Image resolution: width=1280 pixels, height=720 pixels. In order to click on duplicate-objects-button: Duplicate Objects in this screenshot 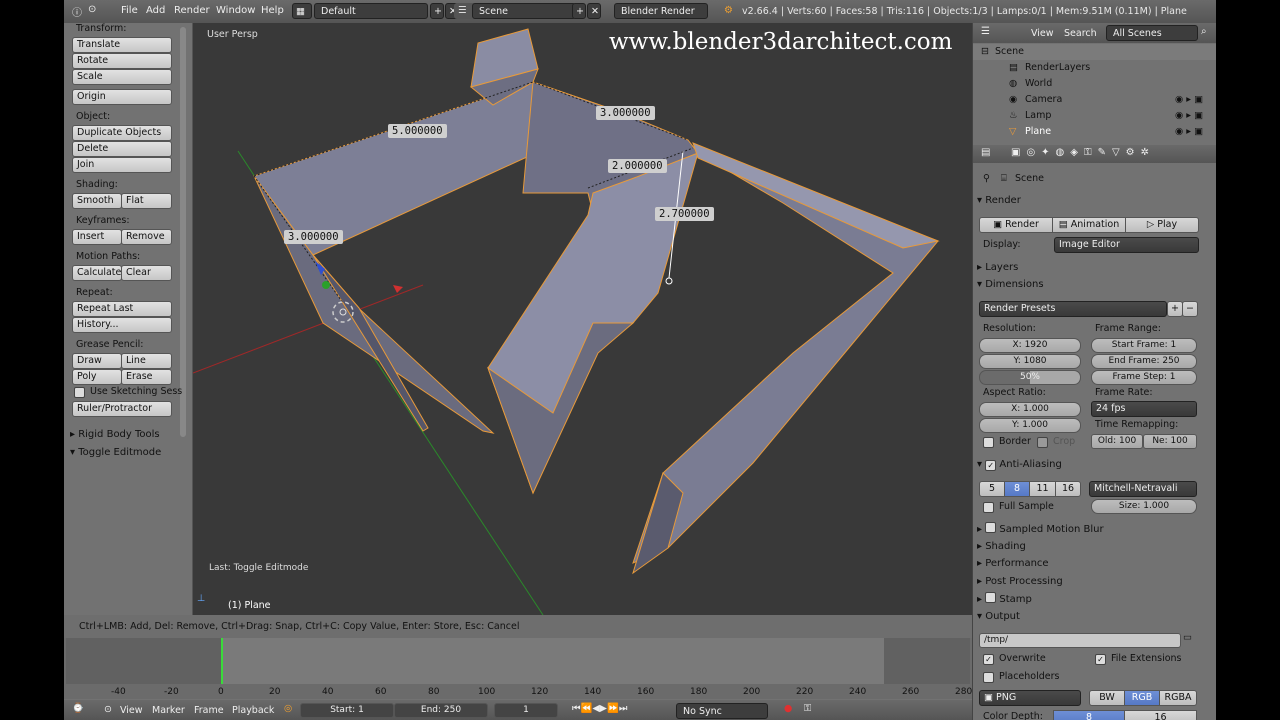, I will do `click(122, 133)`.